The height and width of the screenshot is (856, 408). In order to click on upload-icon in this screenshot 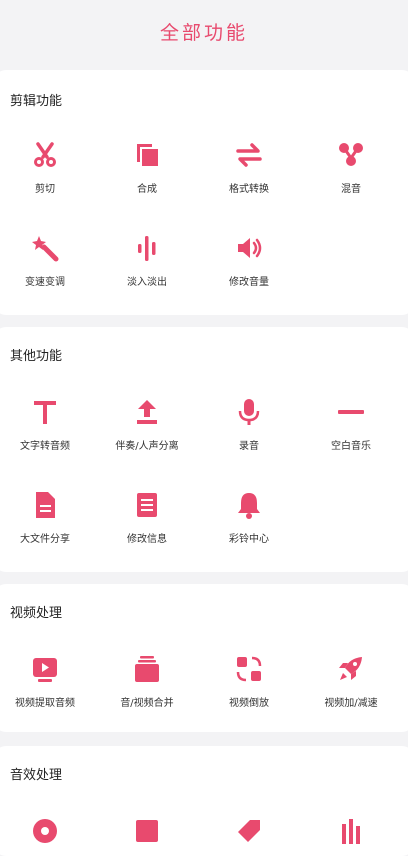, I will do `click(147, 412)`.